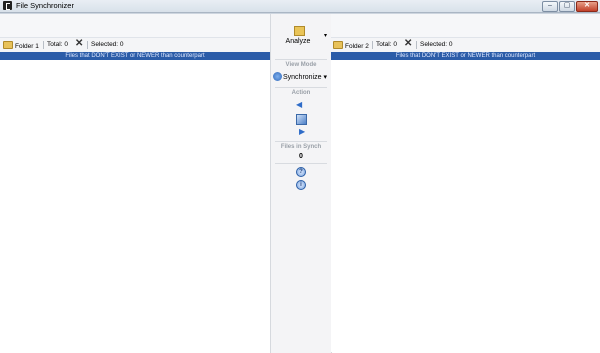  What do you see at coordinates (301, 14) in the screenshot?
I see `mode-selector` at bounding box center [301, 14].